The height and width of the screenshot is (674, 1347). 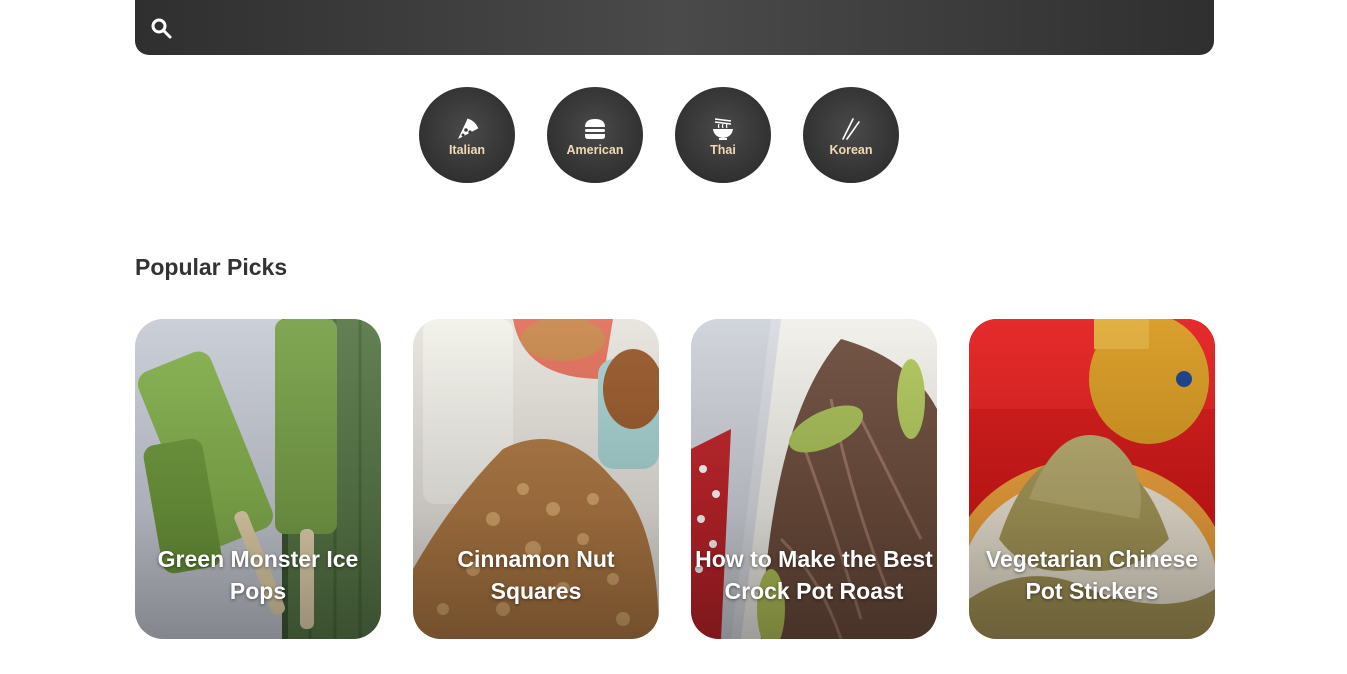 I want to click on cuisine-italian-button: Italian, so click(x=467, y=135).